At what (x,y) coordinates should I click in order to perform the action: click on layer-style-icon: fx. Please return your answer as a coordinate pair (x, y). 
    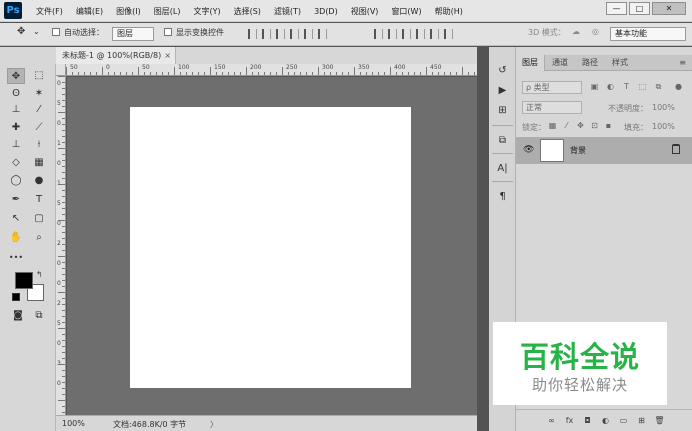
    Looking at the image, I should click on (569, 420).